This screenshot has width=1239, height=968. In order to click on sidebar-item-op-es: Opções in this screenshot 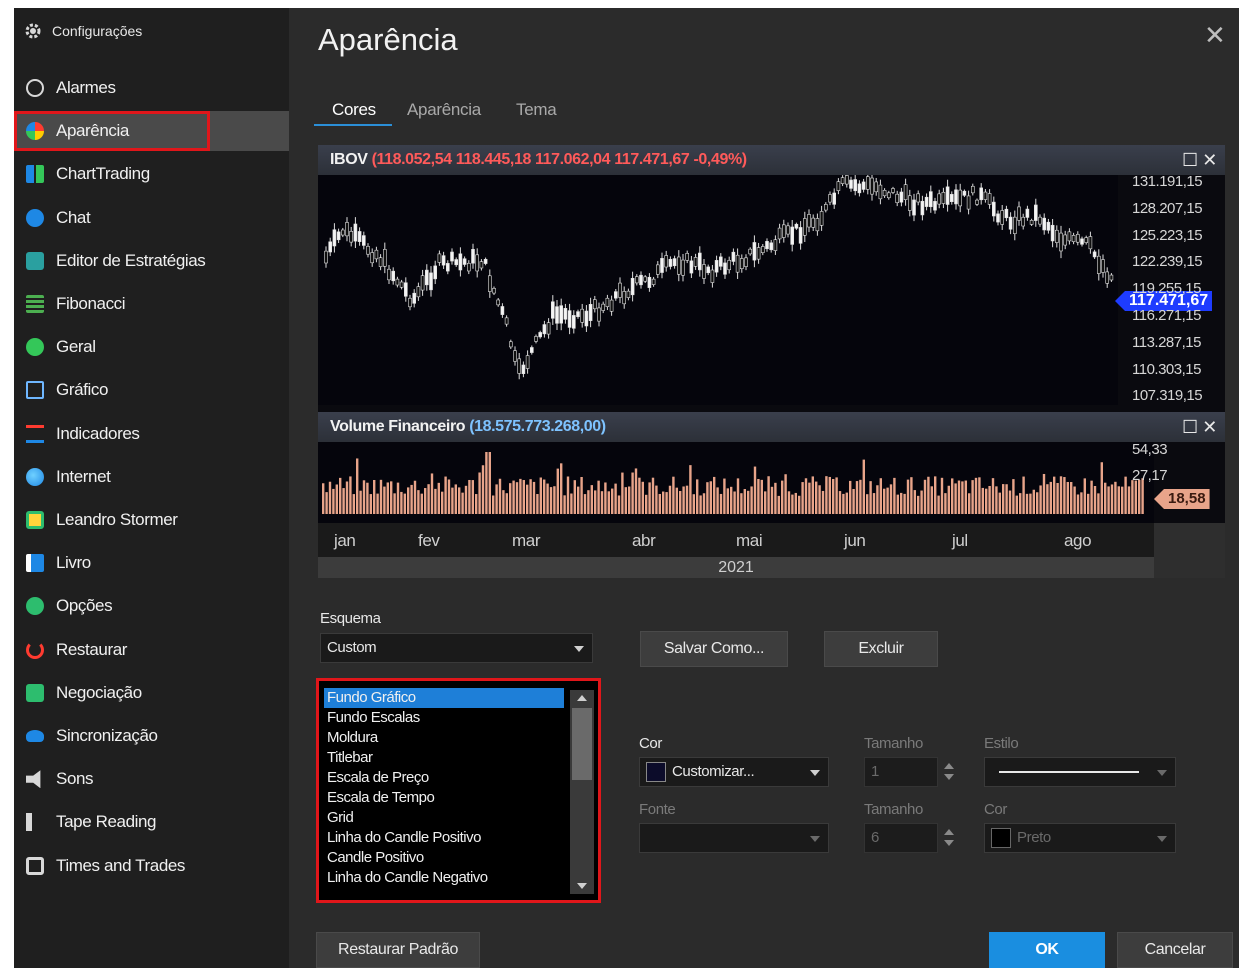, I will do `click(151, 606)`.